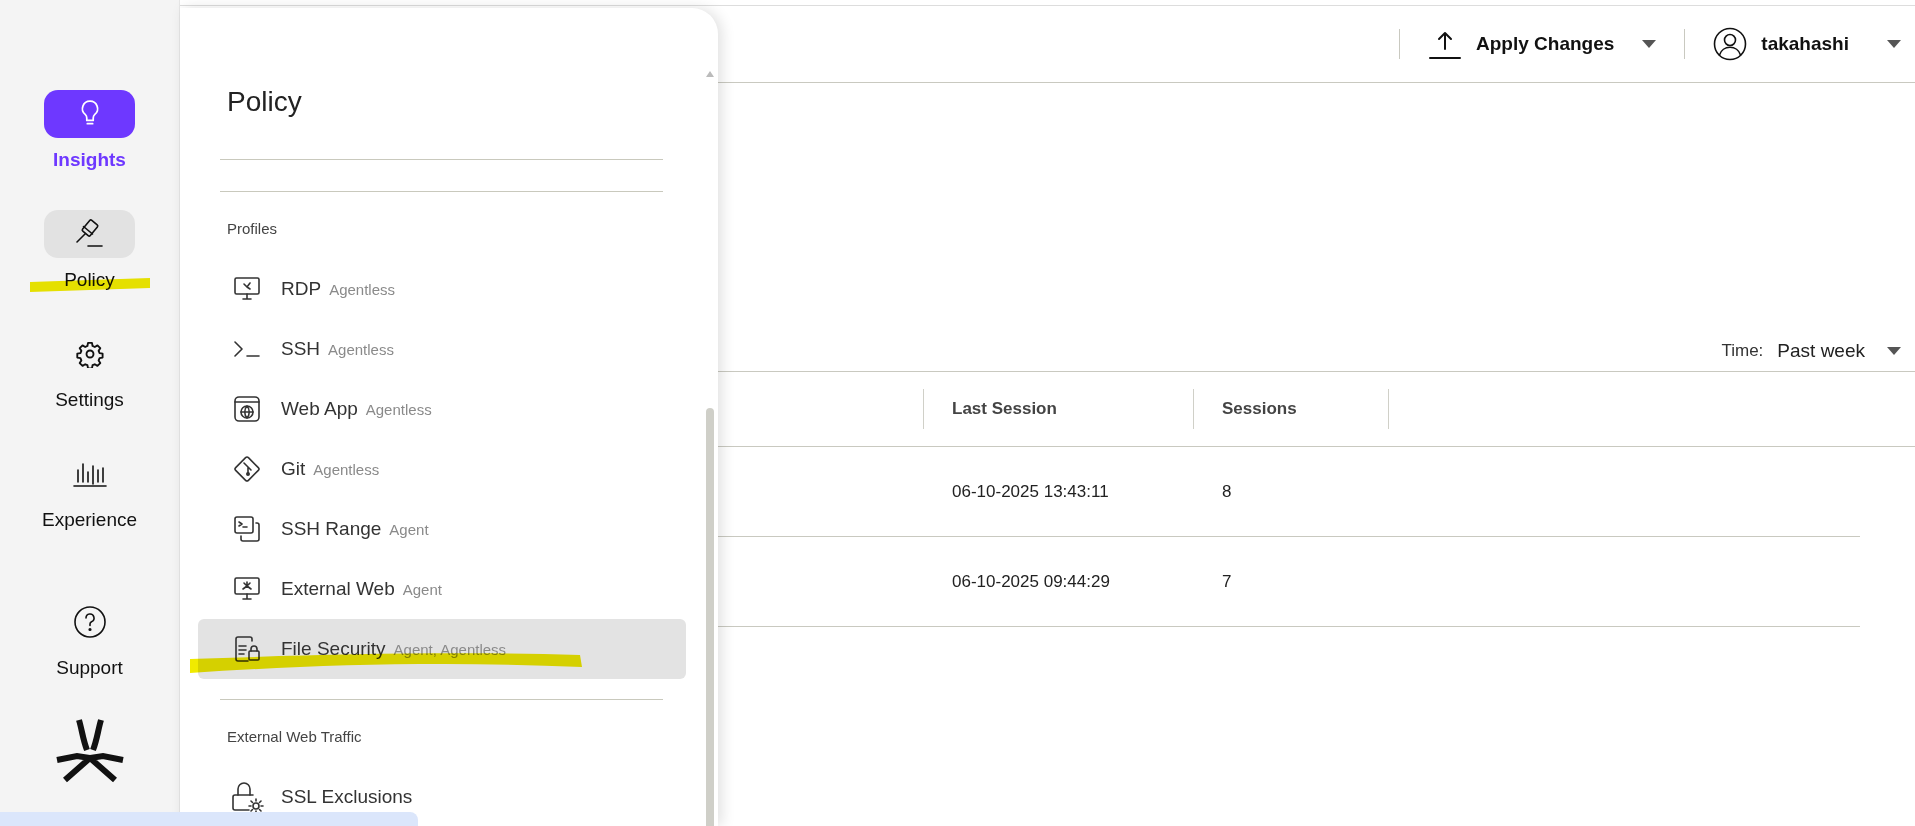 The image size is (1915, 826). I want to click on nav-label: Settings, so click(89, 400).